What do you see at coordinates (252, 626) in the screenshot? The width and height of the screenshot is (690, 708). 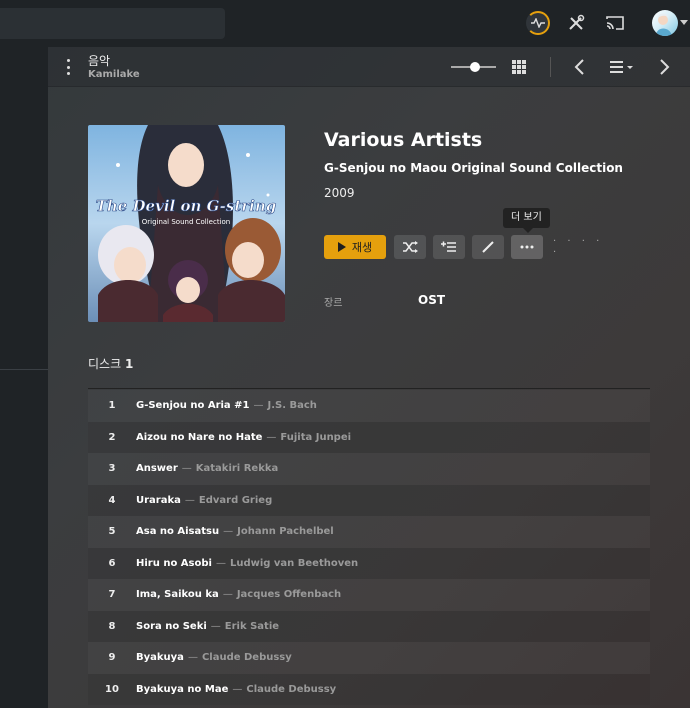 I see `track-artist: Erik Satie` at bounding box center [252, 626].